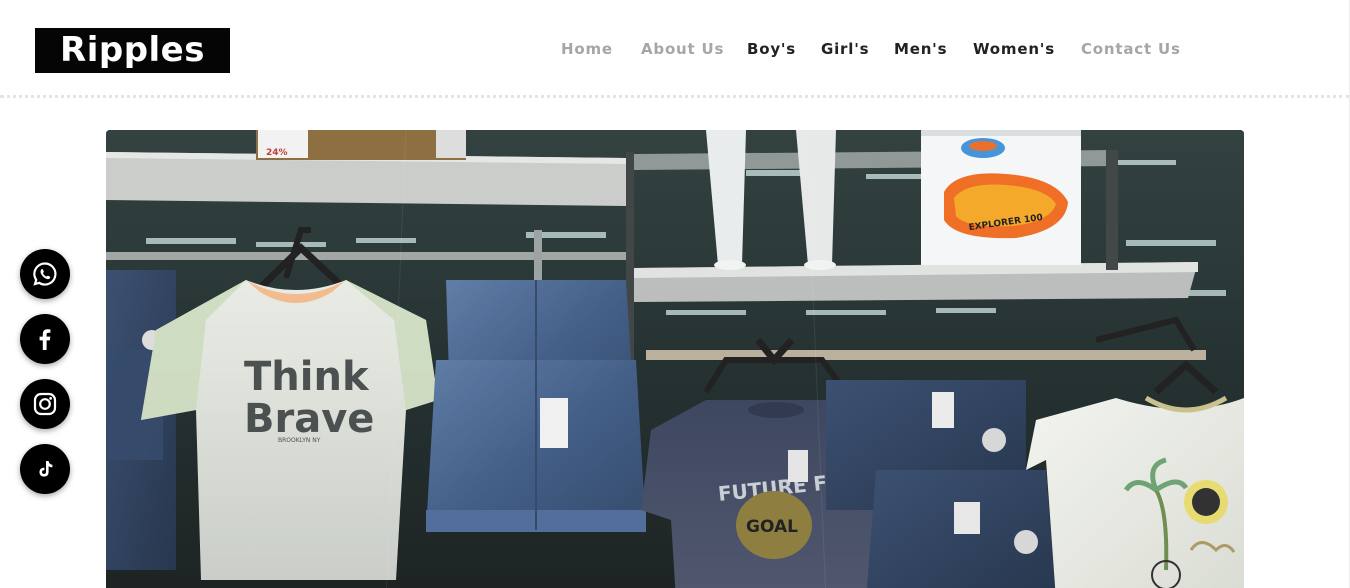 The height and width of the screenshot is (588, 1350). I want to click on instagram-icon, so click(45, 404).